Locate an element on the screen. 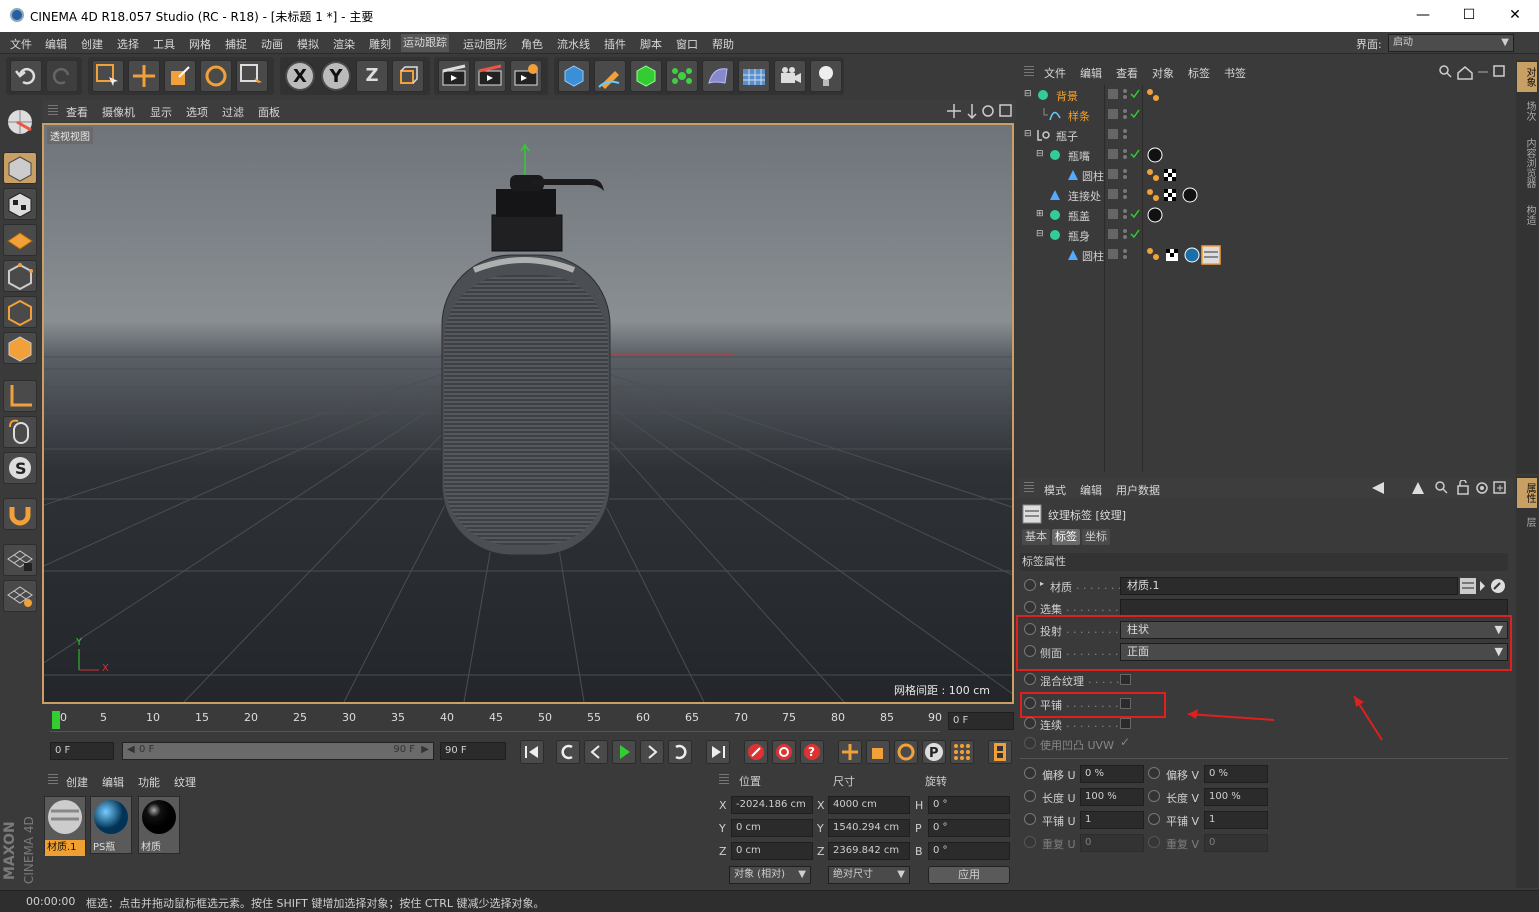  object-row: ⊞ 瓶盖 is located at coordinates (1265, 215).